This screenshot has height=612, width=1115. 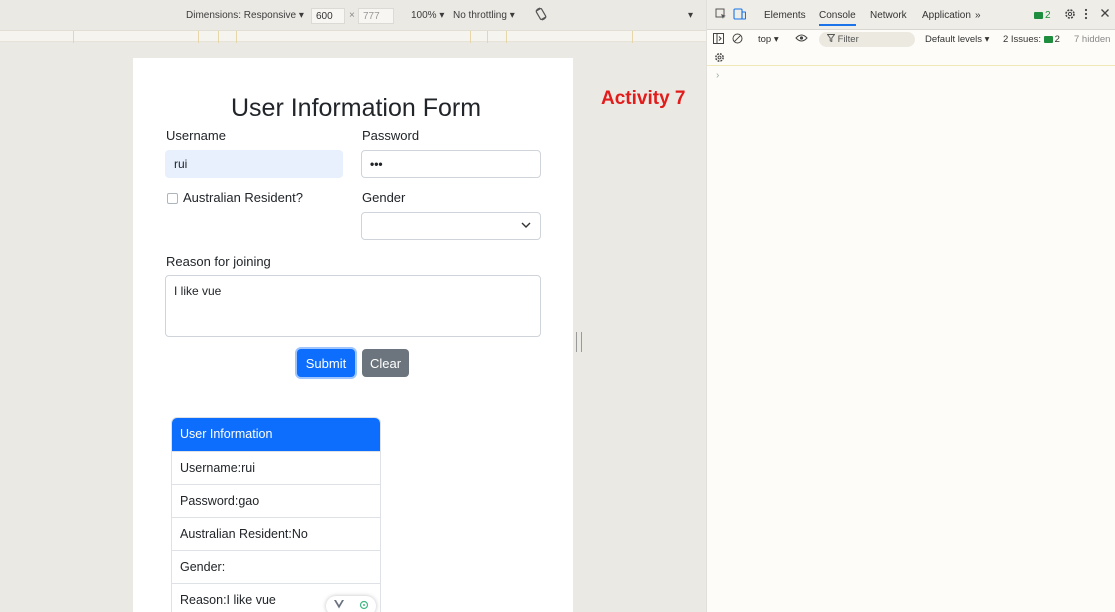 What do you see at coordinates (451, 226) in the screenshot?
I see `gender-select` at bounding box center [451, 226].